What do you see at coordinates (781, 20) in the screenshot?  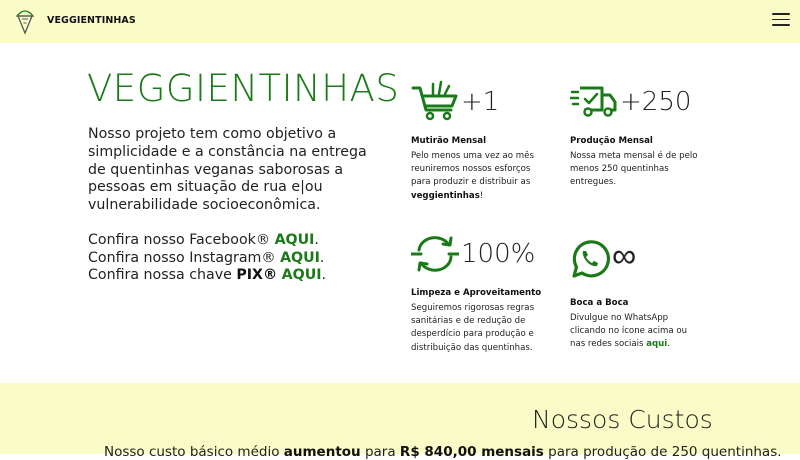 I see `menu-toggle-button` at bounding box center [781, 20].